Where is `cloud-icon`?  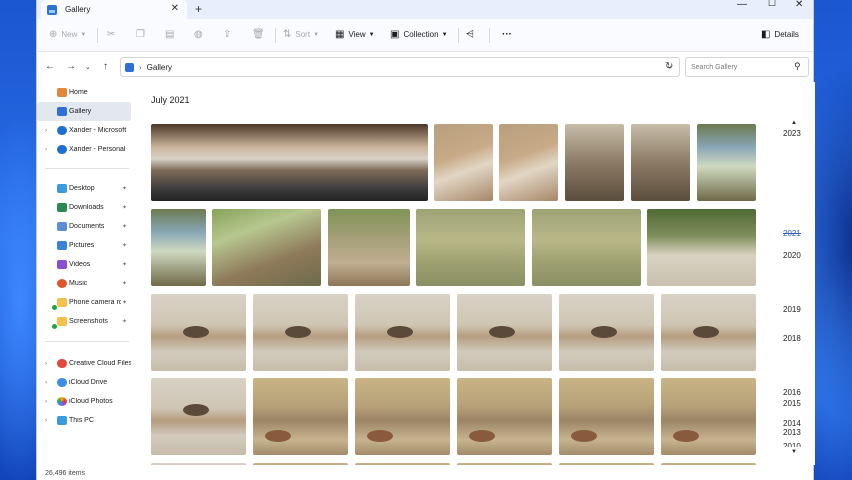
cloud-icon is located at coordinates (62, 149).